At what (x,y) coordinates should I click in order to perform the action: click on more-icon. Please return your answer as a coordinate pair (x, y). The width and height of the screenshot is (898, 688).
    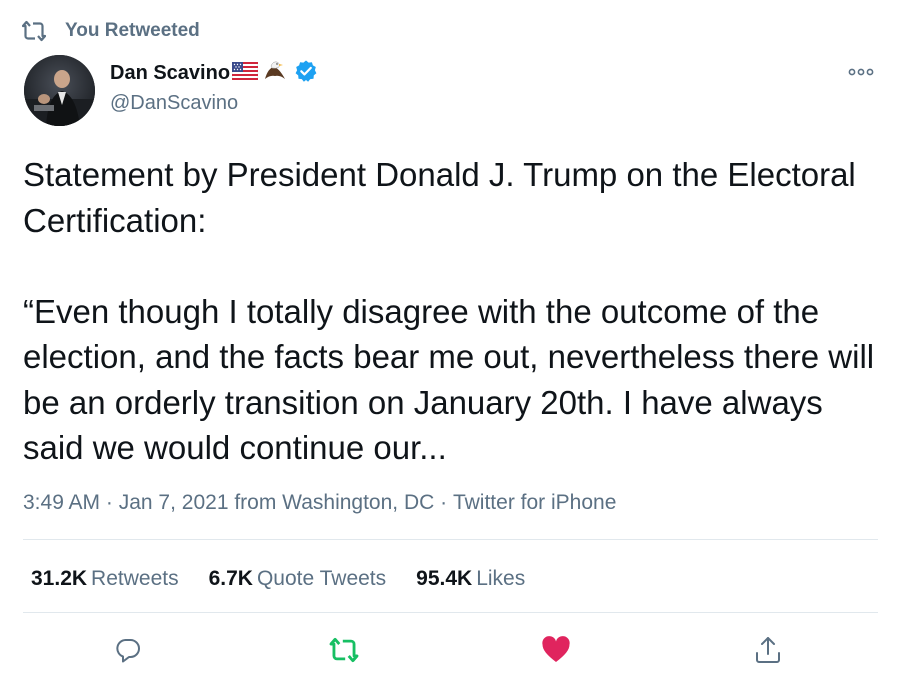
    Looking at the image, I should click on (861, 72).